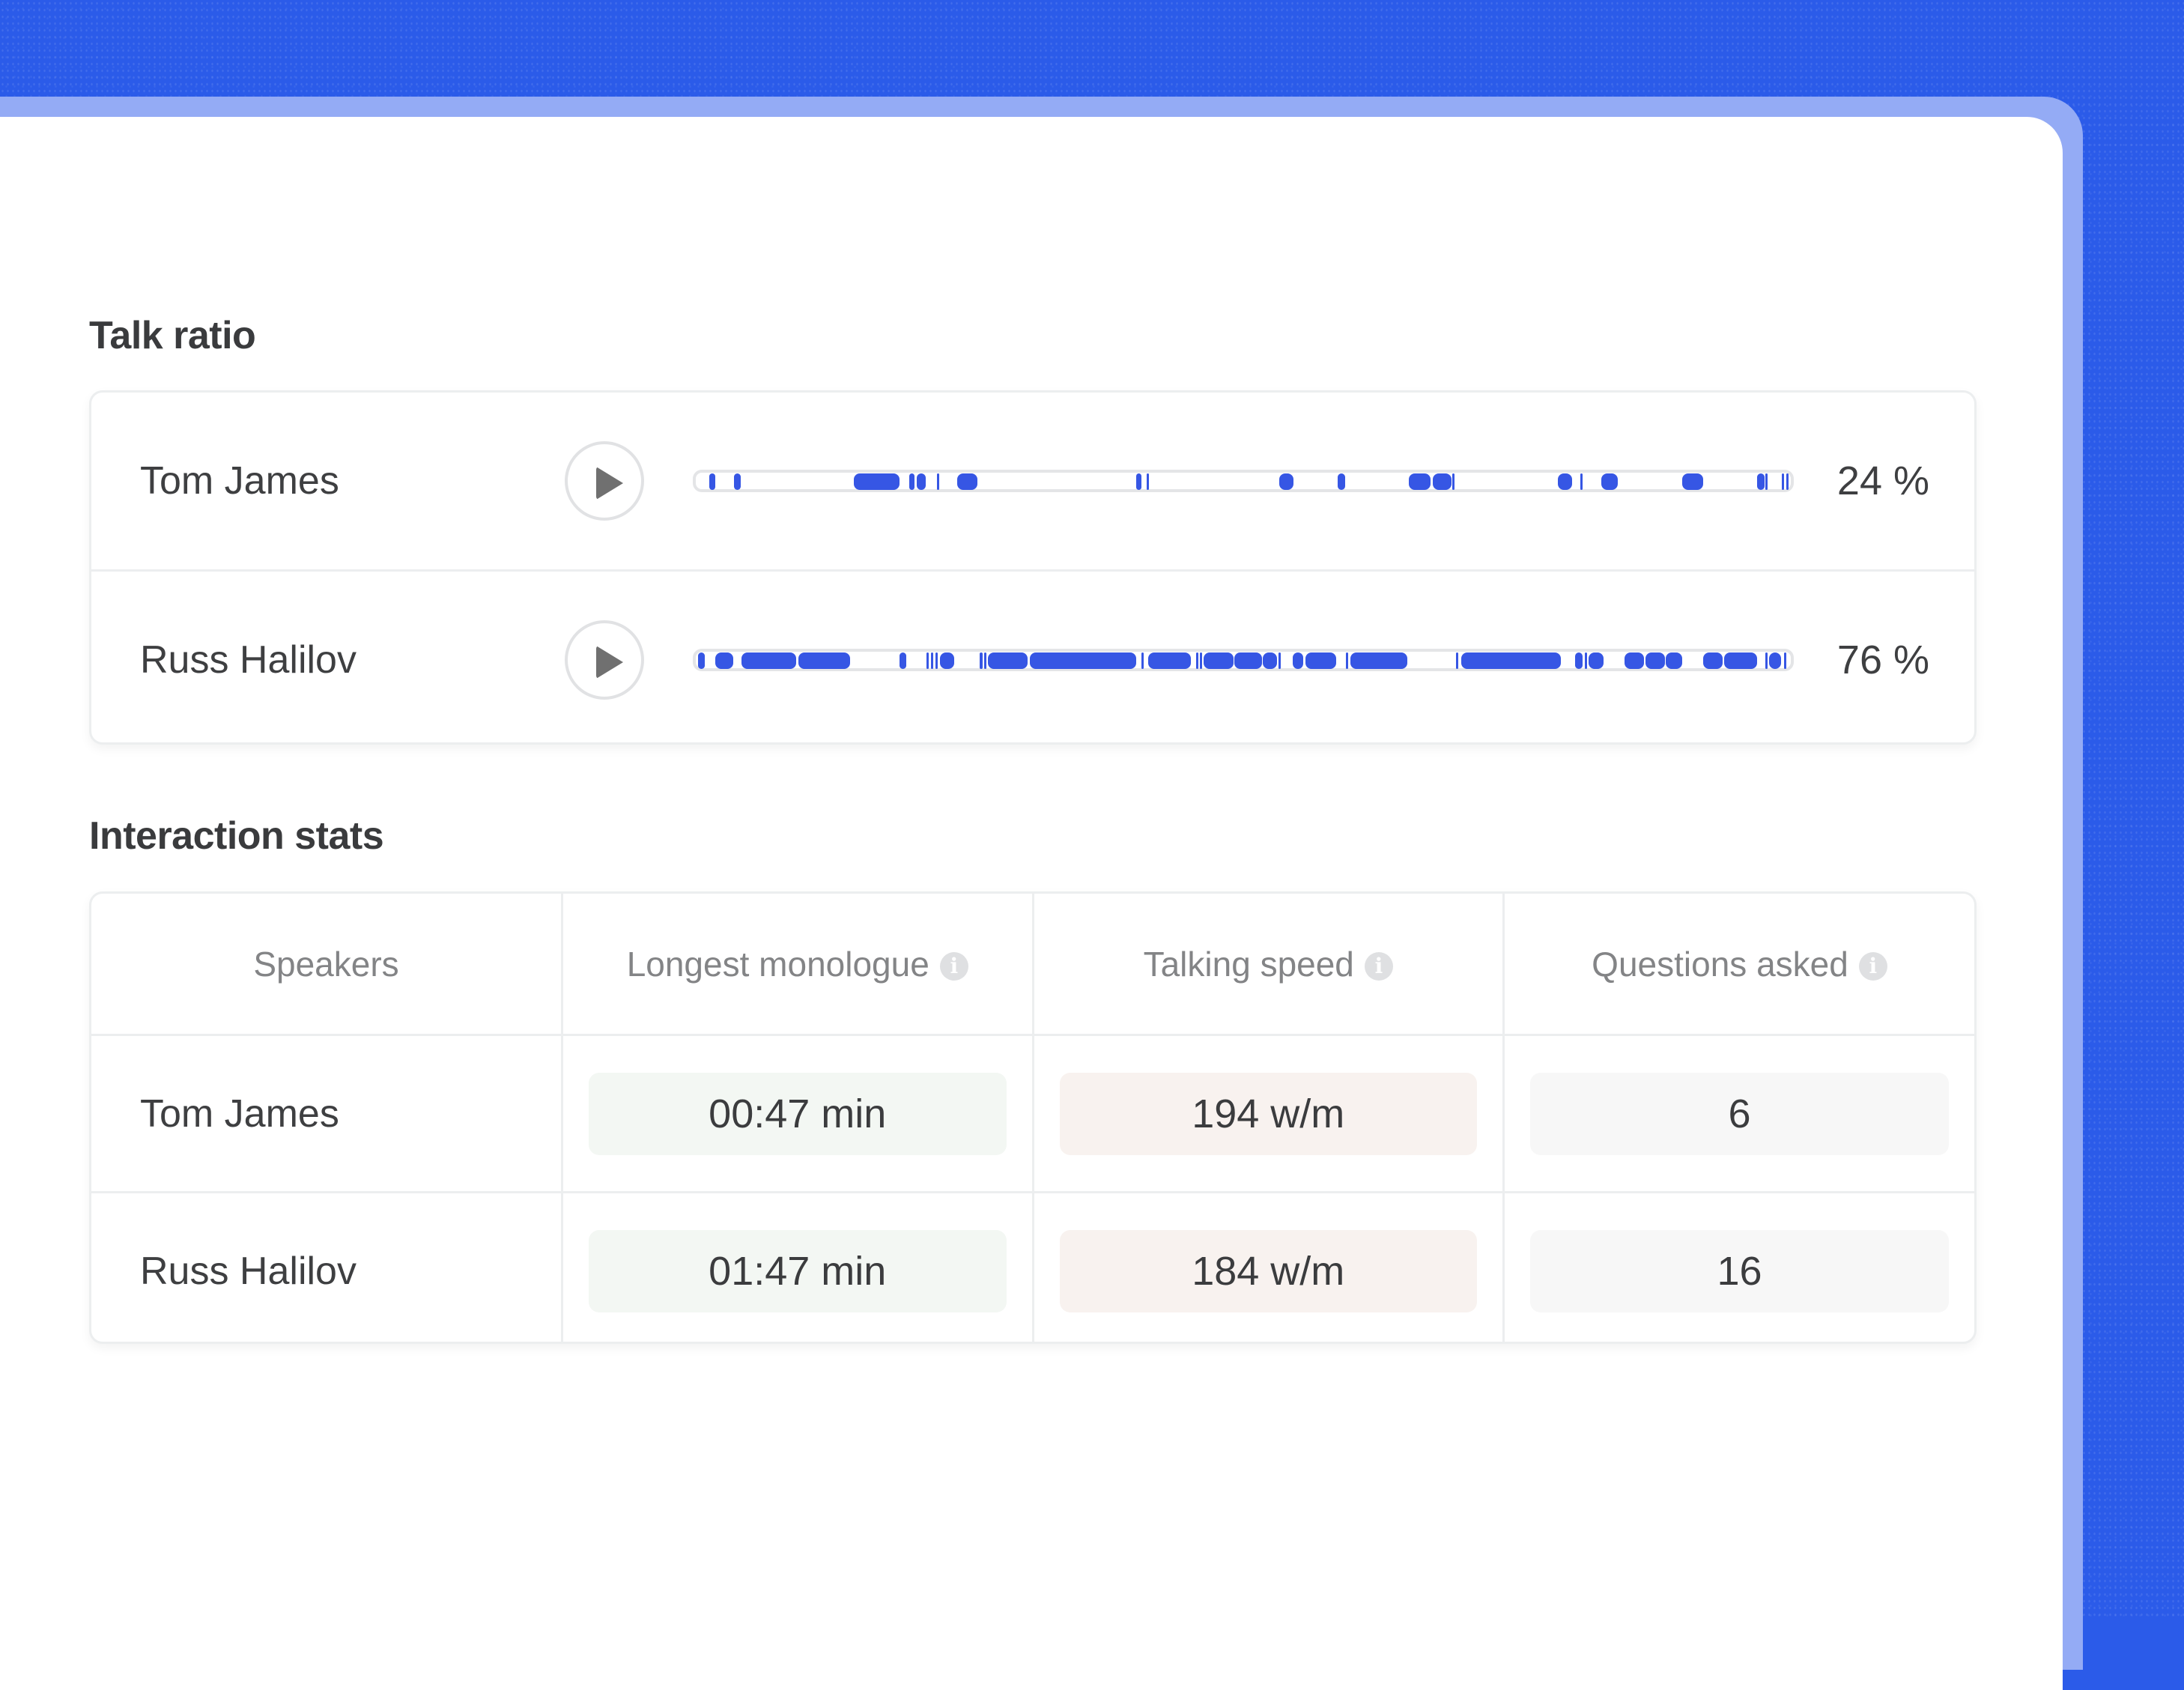  What do you see at coordinates (1720, 964) in the screenshot?
I see `column-label: Questions asked` at bounding box center [1720, 964].